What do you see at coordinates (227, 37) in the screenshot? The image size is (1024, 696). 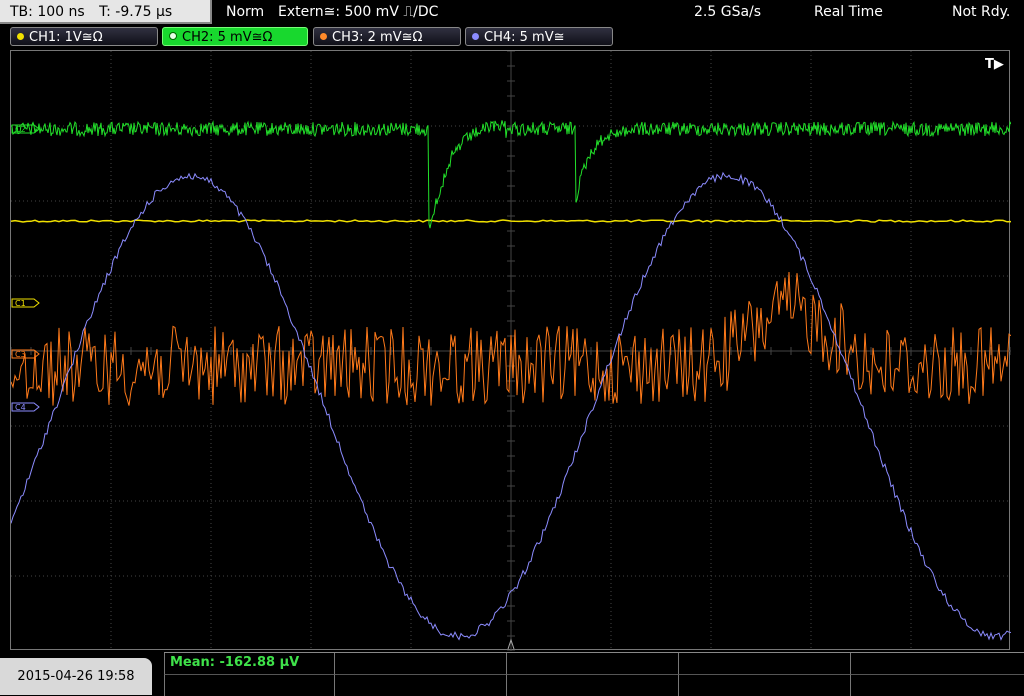 I see `ch2-label: CH2: 5 mV≅Ω` at bounding box center [227, 37].